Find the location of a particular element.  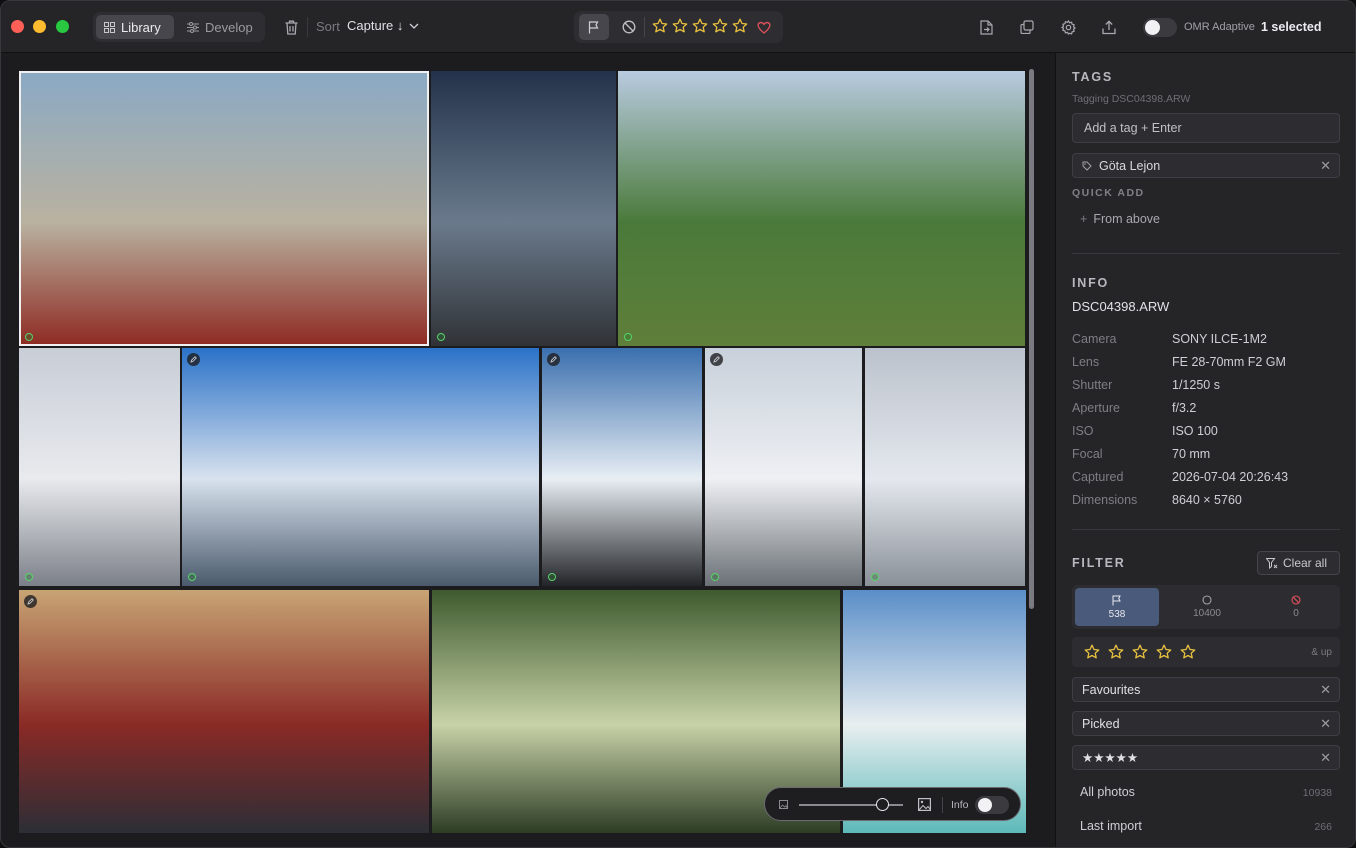

smart-list-count: 10938 is located at coordinates (1317, 793).